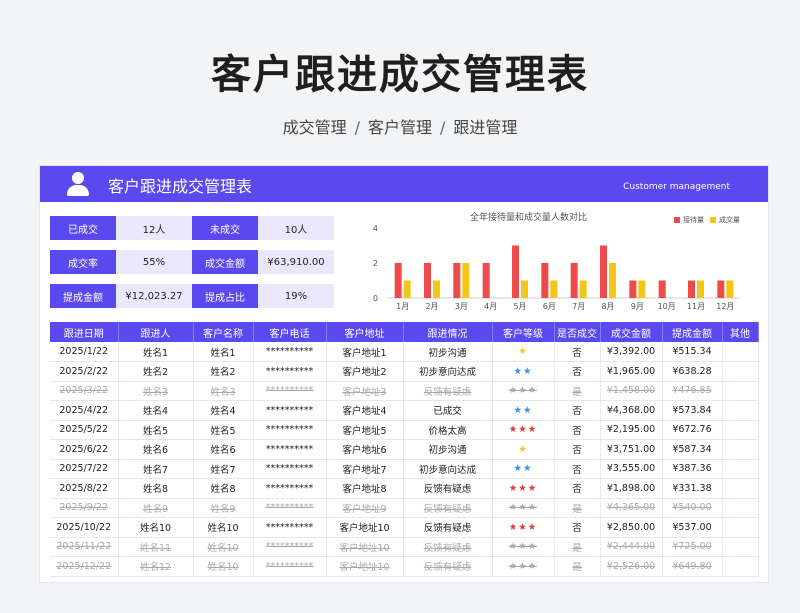 Image resolution: width=800 pixels, height=613 pixels. What do you see at coordinates (692, 391) in the screenshot?
I see `cell-commission: ¥476.85` at bounding box center [692, 391].